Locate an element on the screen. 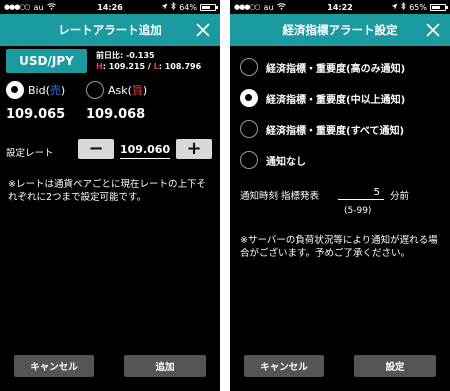 This screenshot has height=391, width=450. add-button: 追加 is located at coordinates (165, 366).